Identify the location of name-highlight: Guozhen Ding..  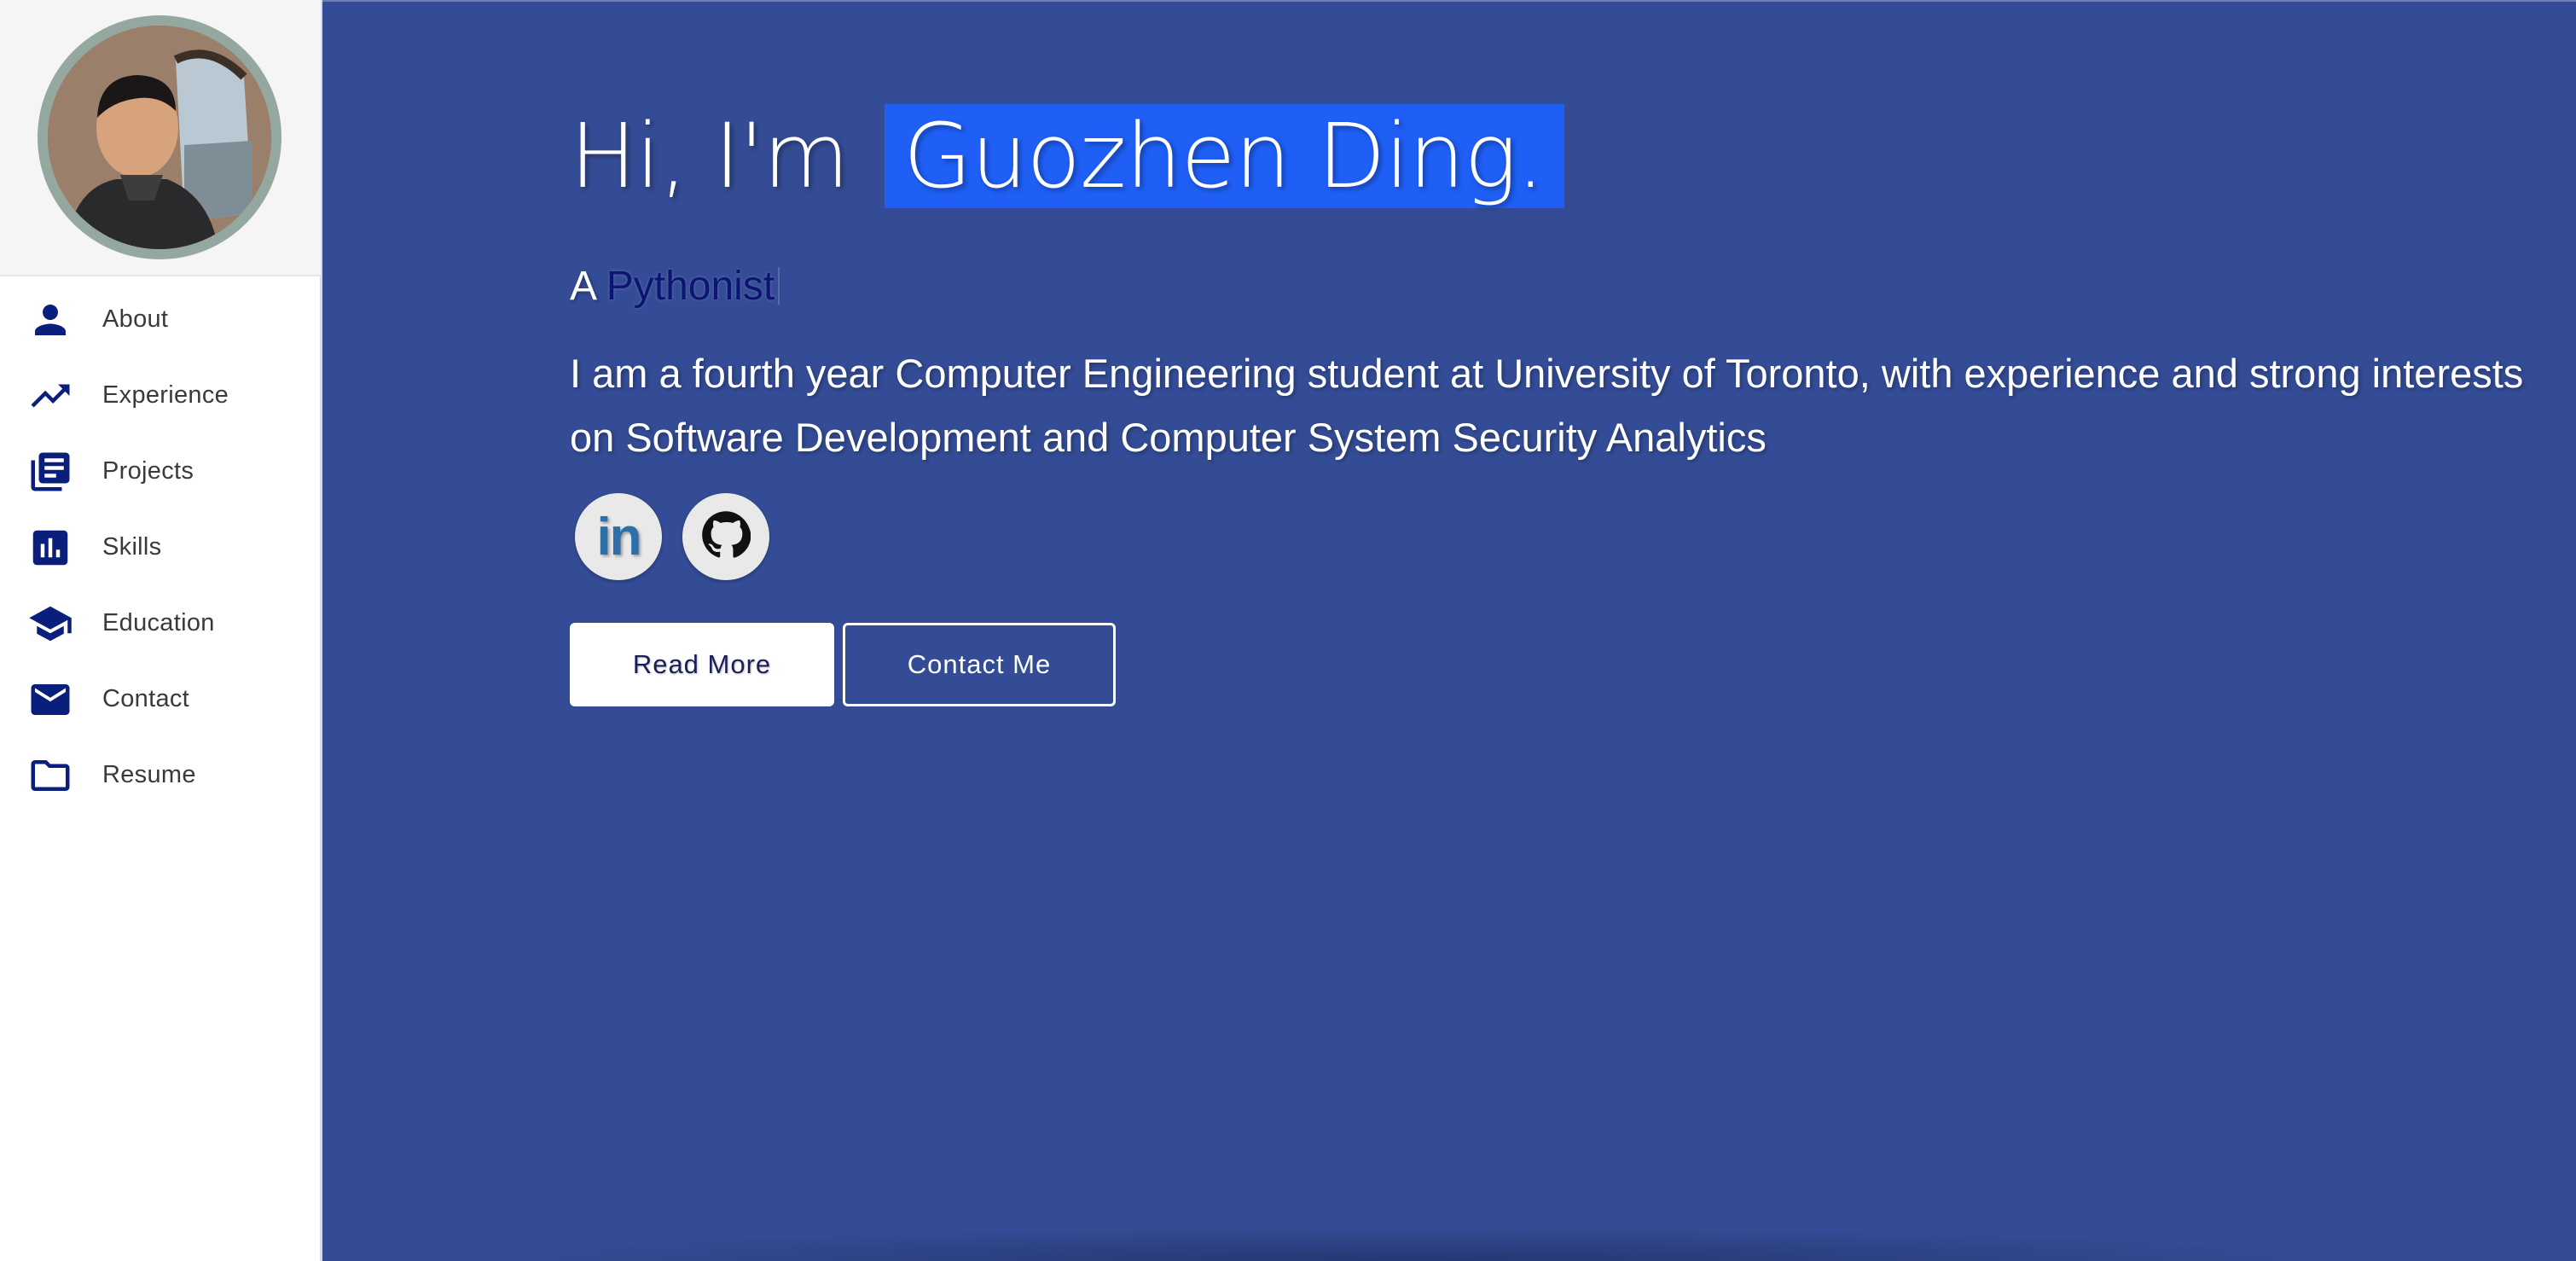
(1224, 156).